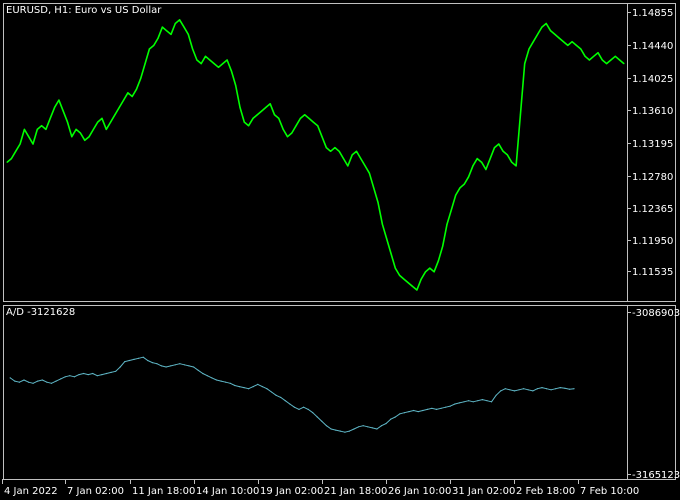  Describe the element at coordinates (40, 312) in the screenshot. I see `pane-title-1: A/D -3121628` at that location.